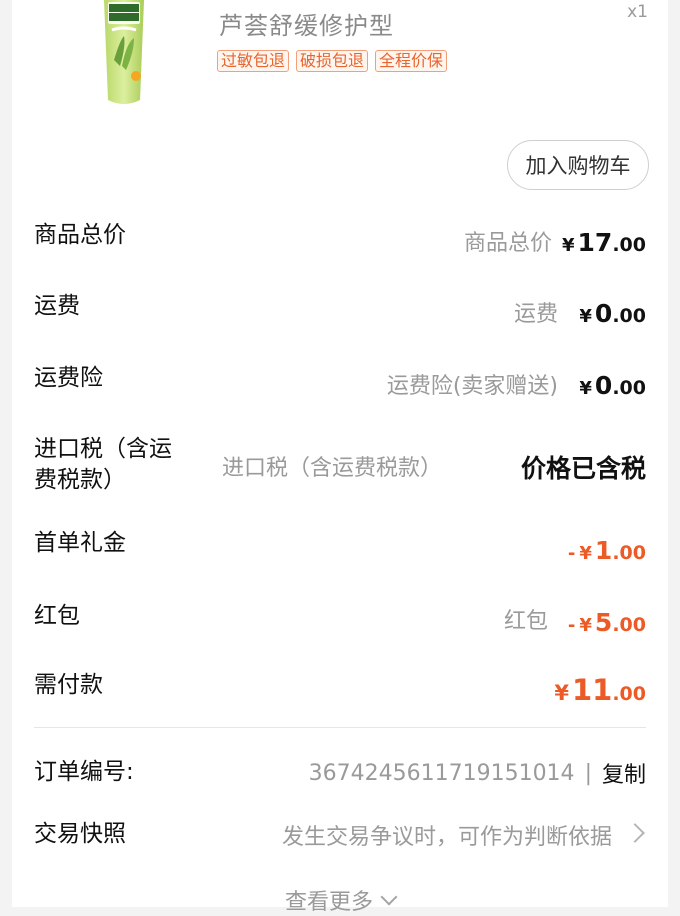  Describe the element at coordinates (603, 622) in the screenshot. I see `amount-integer: 5` at that location.